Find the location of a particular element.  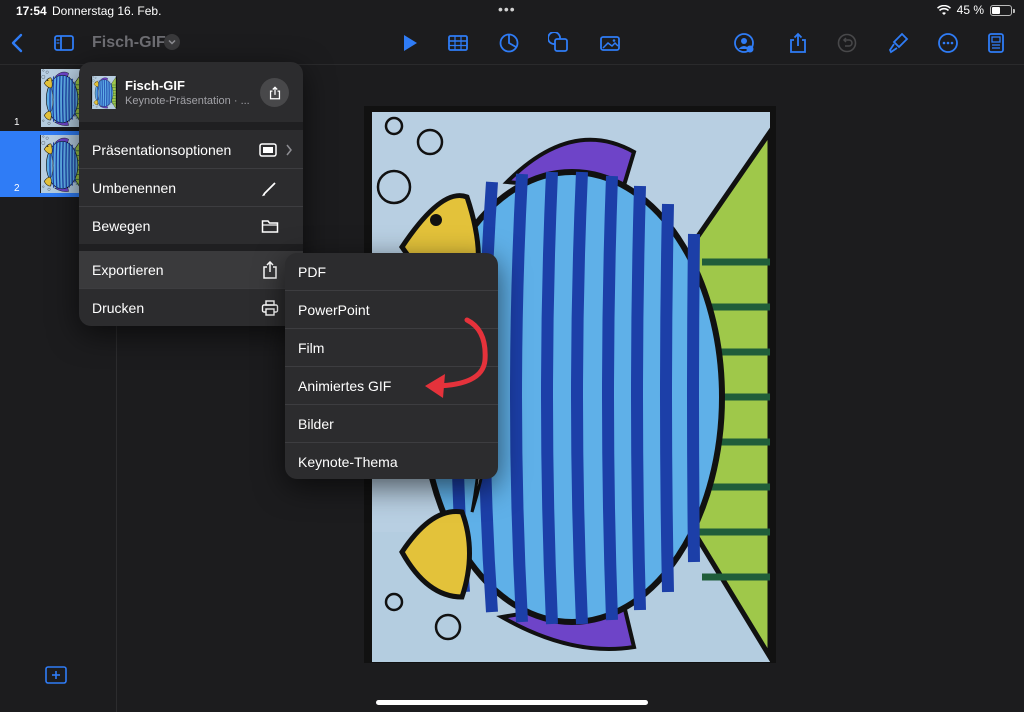

table-icon is located at coordinates (458, 43).